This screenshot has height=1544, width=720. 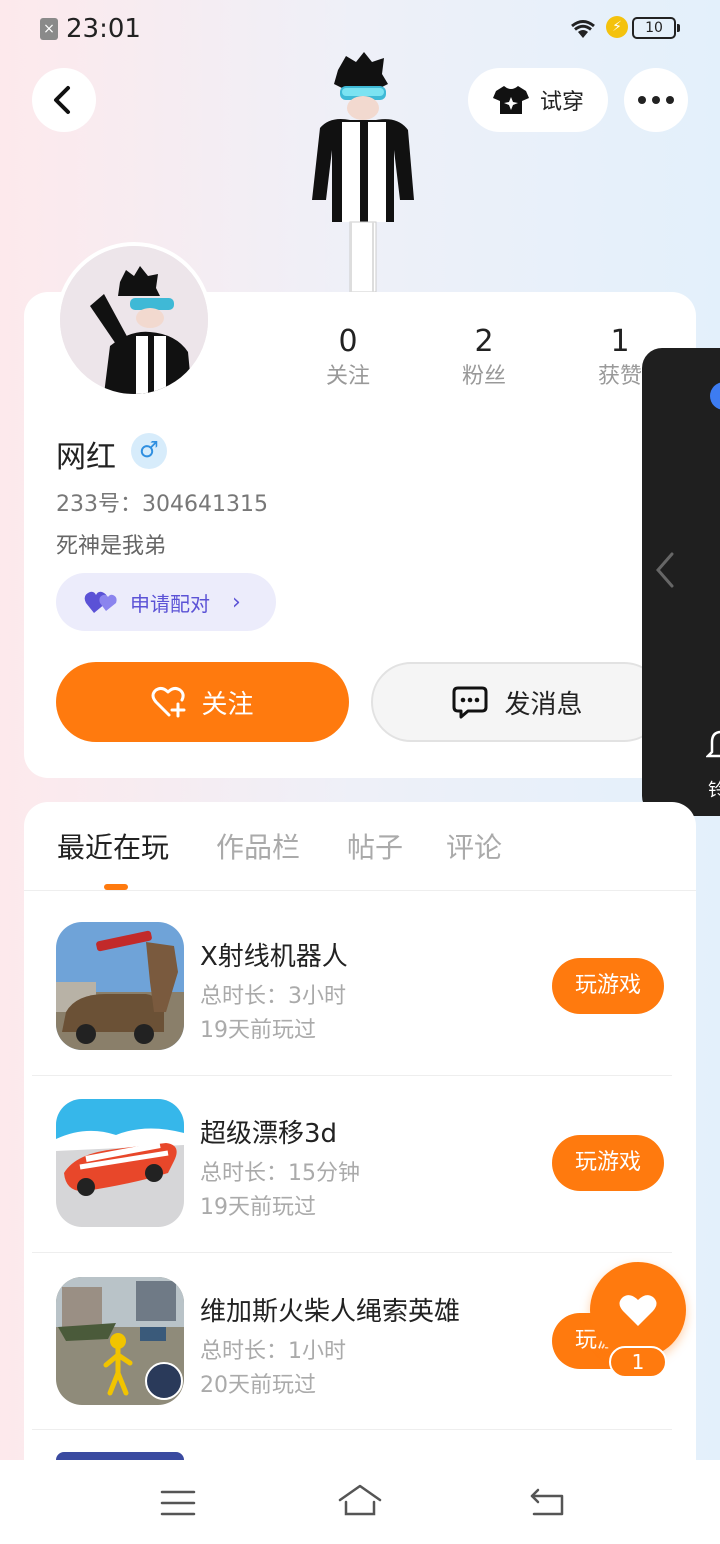 I want to click on game-list-item: X射线机器人 总时长：3小时 19天前玩过 玩游戏, so click(x=360, y=1010).